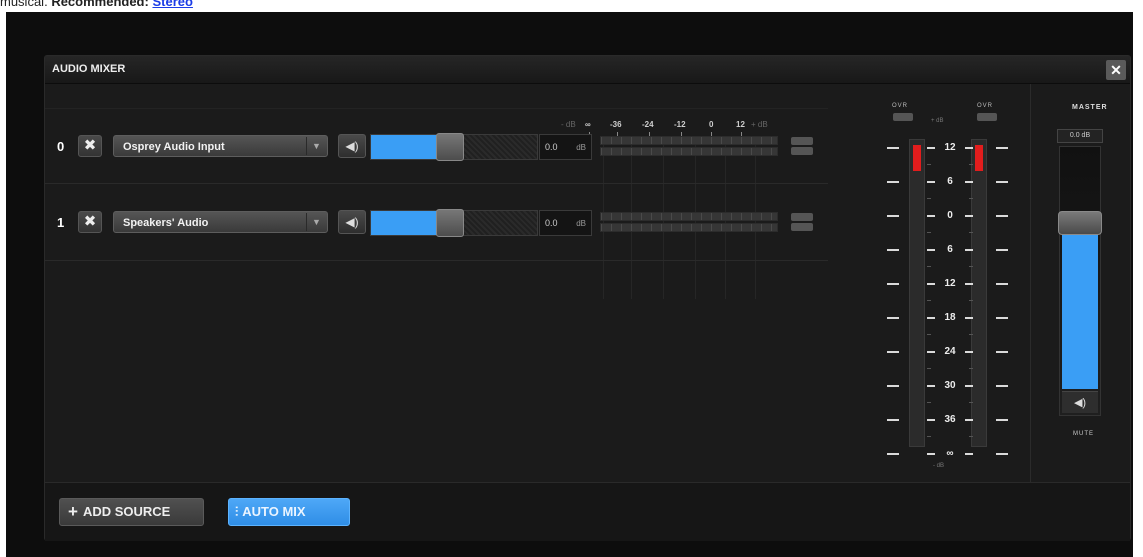 This screenshot has width=1143, height=557. What do you see at coordinates (1080, 312) in the screenshot?
I see `master-fill` at bounding box center [1080, 312].